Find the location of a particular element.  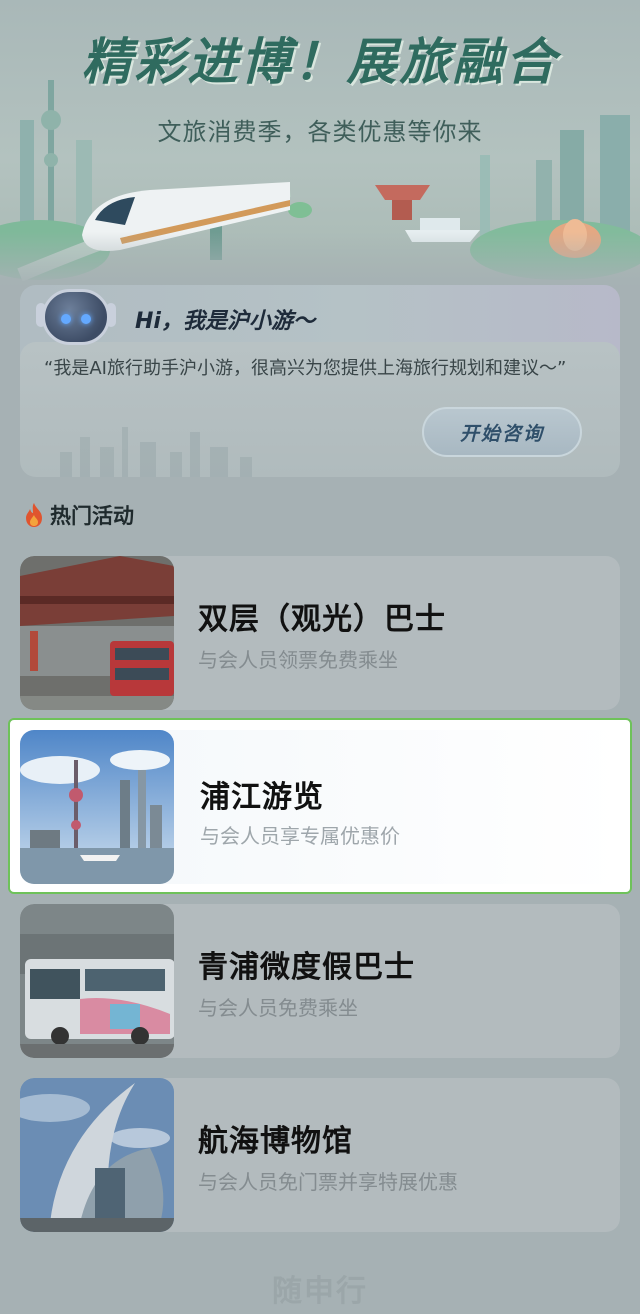

banner-fade is located at coordinates (320, 261).